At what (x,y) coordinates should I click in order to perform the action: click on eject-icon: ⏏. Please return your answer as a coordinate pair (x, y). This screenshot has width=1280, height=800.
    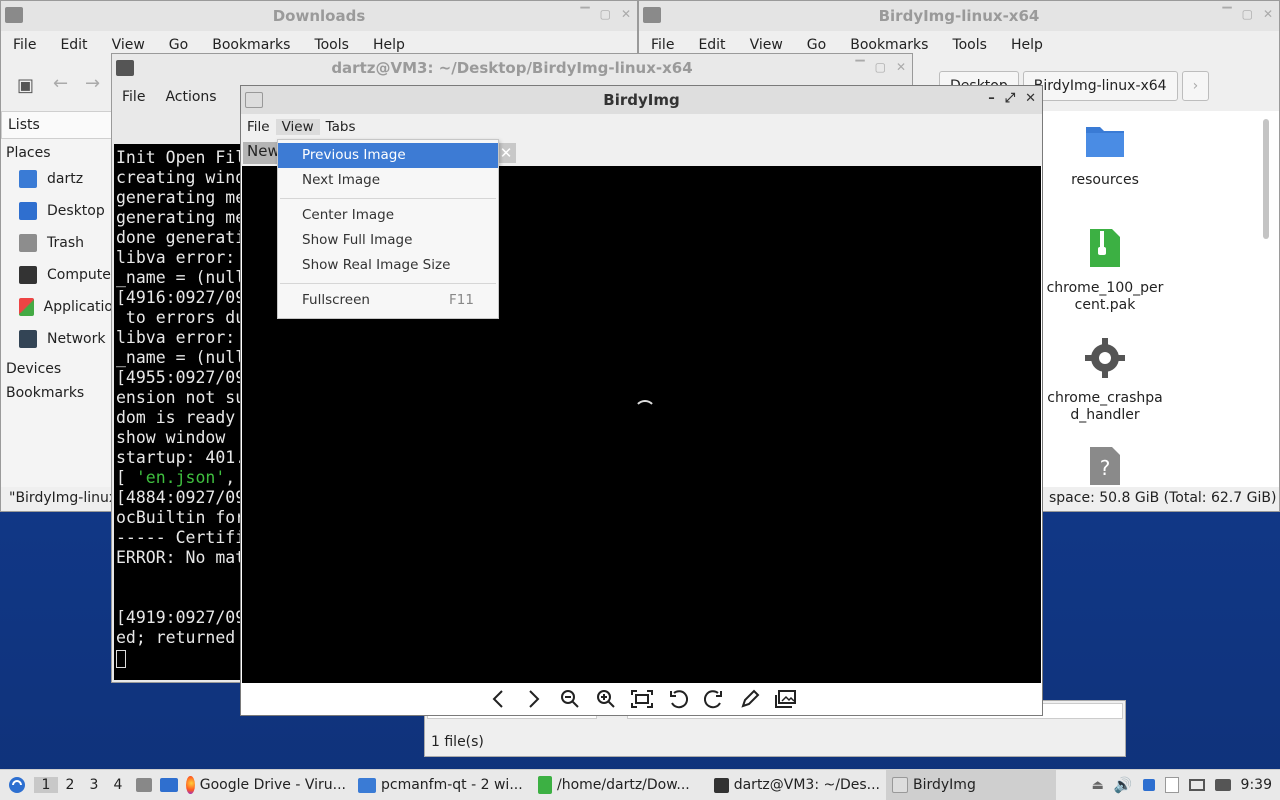
    Looking at the image, I should click on (1098, 785).